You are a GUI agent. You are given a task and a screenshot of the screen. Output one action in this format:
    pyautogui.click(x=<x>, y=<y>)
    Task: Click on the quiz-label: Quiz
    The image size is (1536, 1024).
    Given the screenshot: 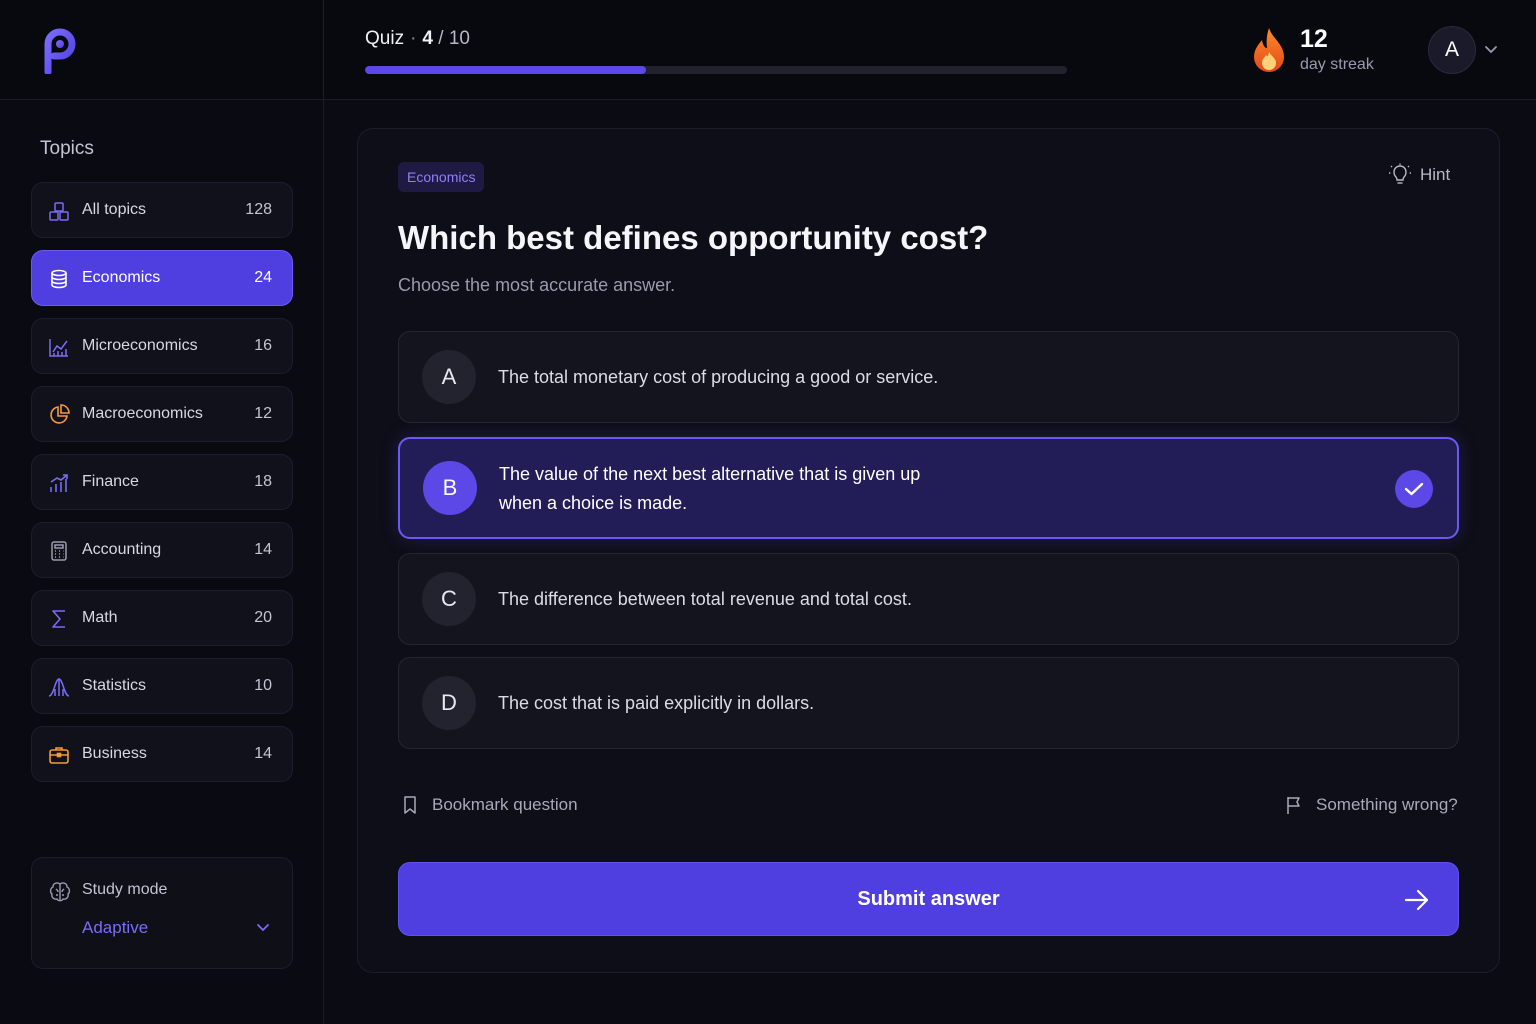 What is the action you would take?
    pyautogui.click(x=385, y=38)
    